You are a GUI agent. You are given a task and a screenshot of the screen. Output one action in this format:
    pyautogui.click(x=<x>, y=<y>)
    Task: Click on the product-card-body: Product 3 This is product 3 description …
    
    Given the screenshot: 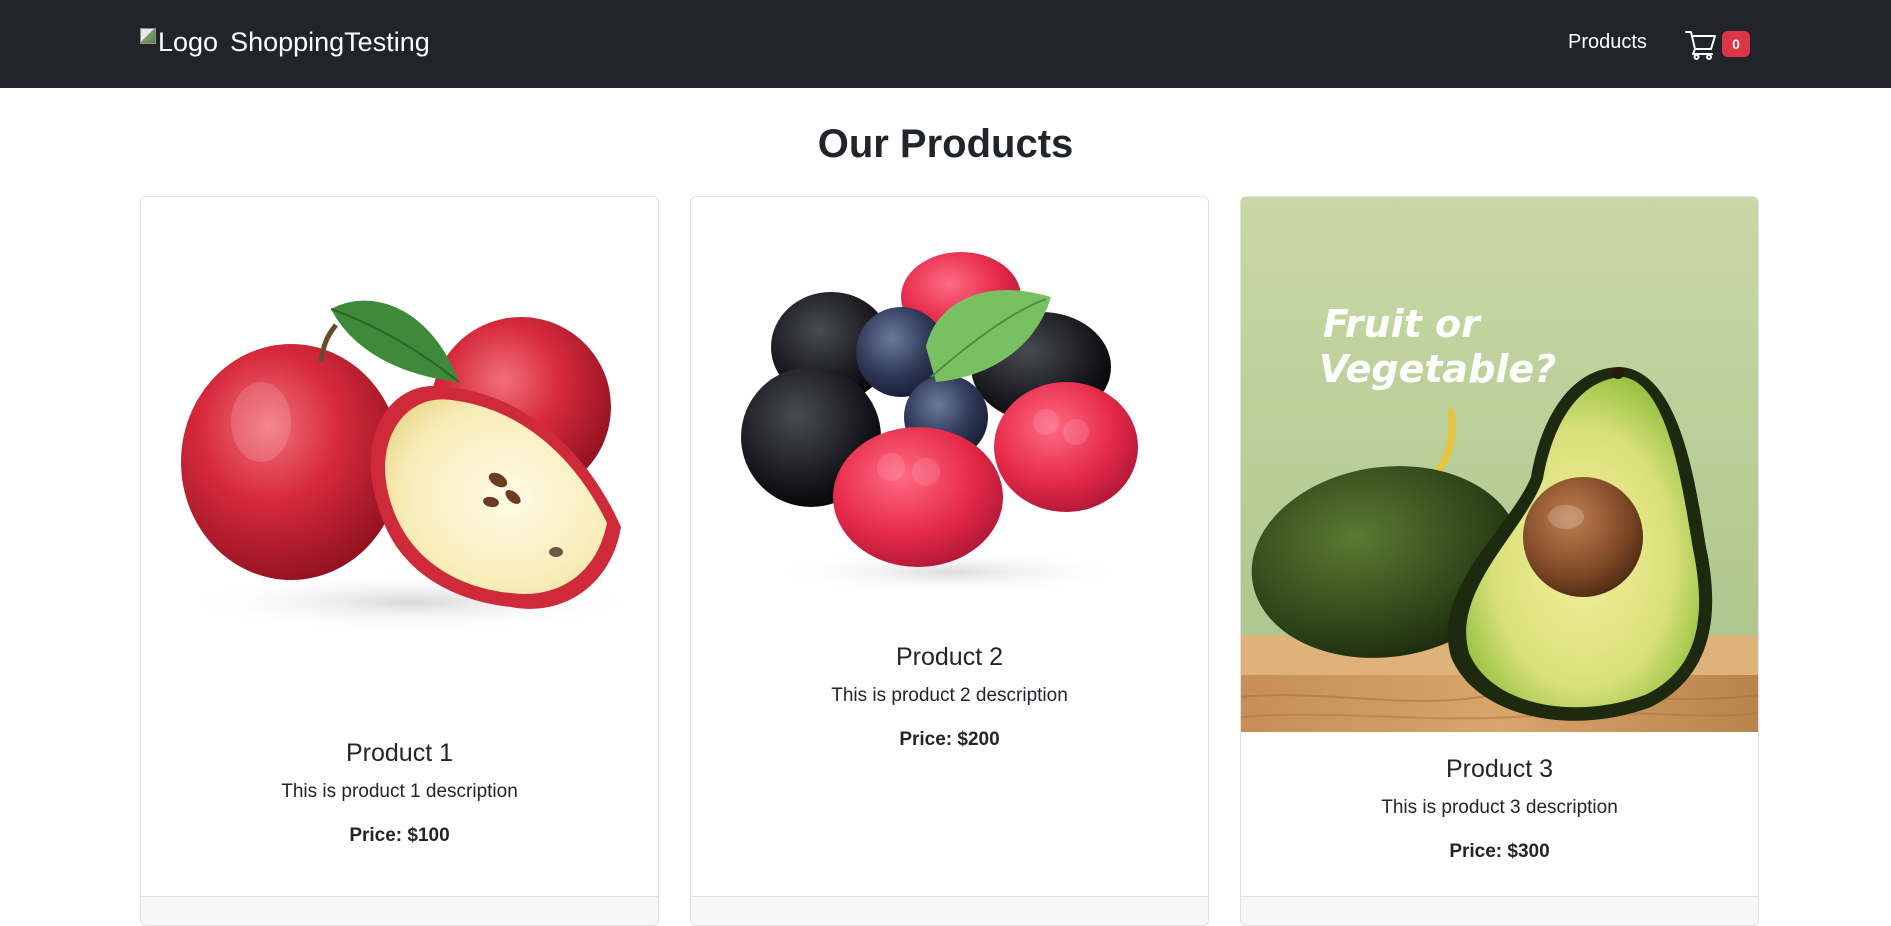 What is the action you would take?
    pyautogui.click(x=1499, y=809)
    